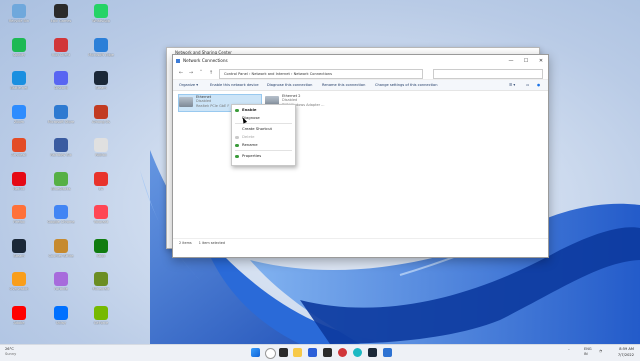 Image resolution: width=640 pixels, height=361 pixels. What do you see at coordinates (289, 85) in the screenshot?
I see `diagnose-connection-button: Diagnose this connection` at bounding box center [289, 85].